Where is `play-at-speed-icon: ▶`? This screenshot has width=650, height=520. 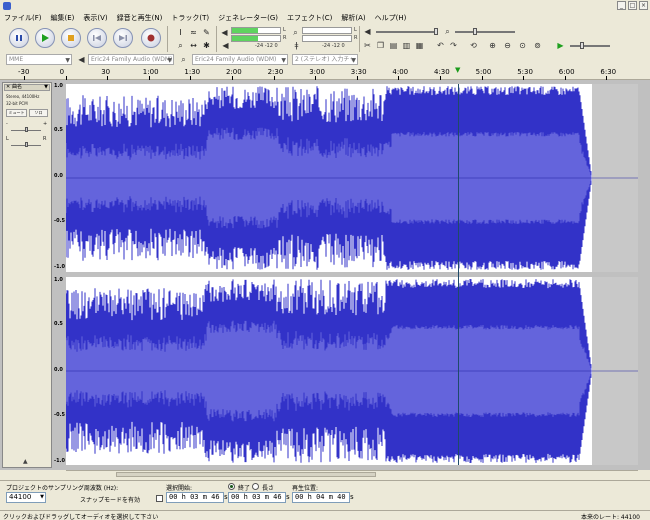 play-at-speed-icon: ▶ is located at coordinates (560, 45).